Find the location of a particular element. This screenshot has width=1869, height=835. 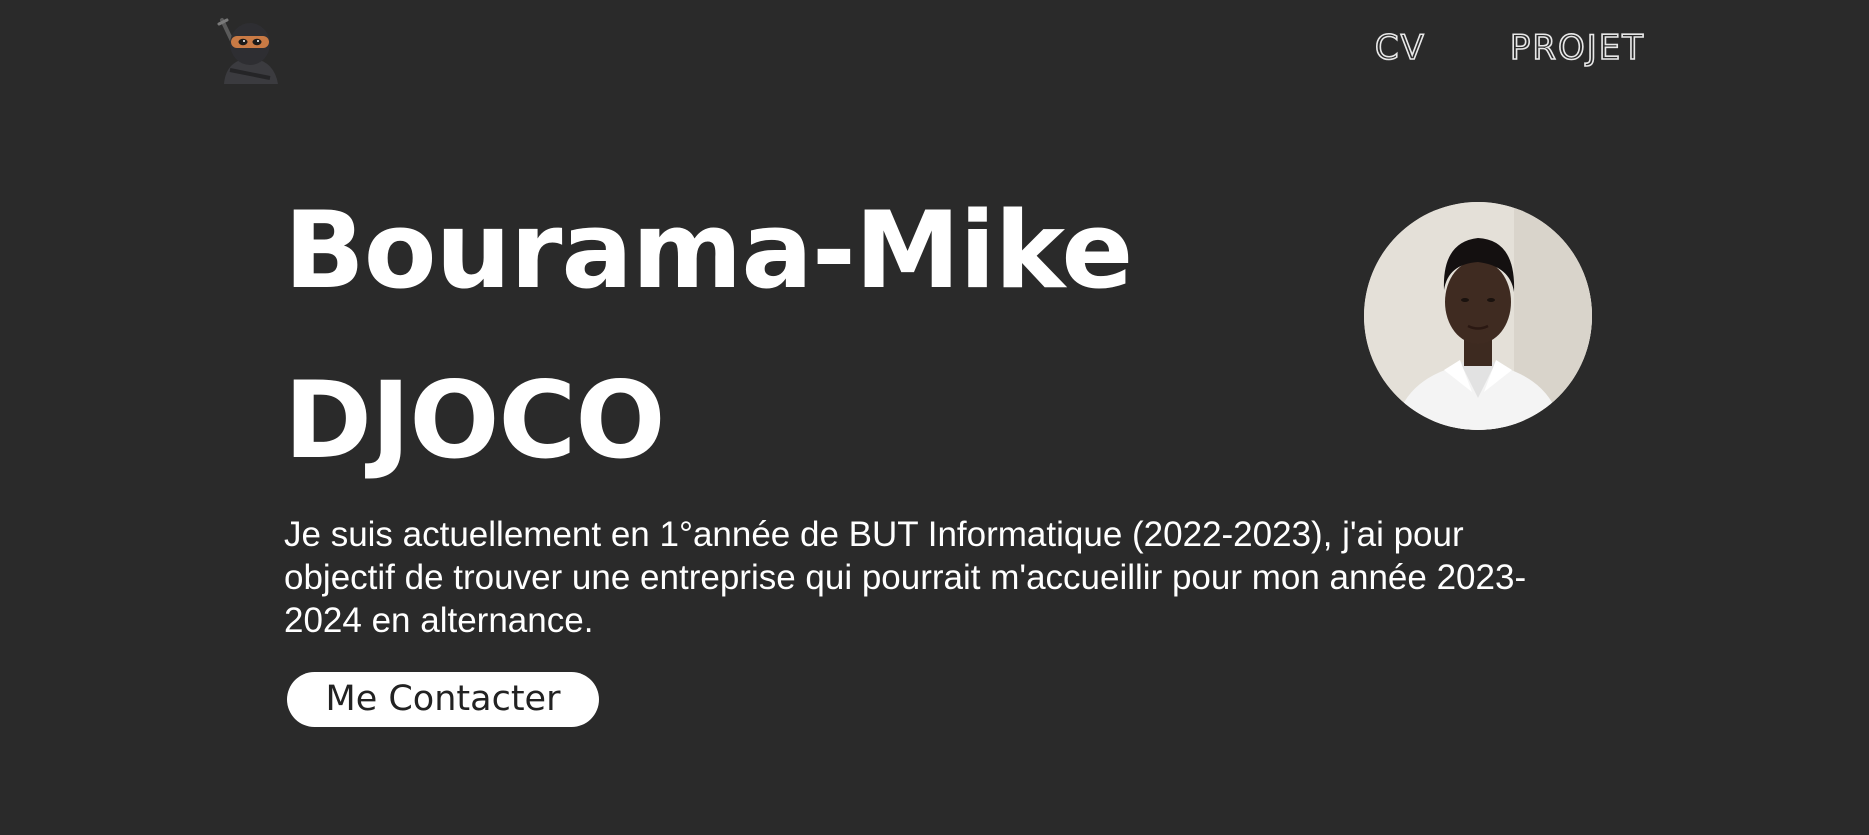

main-nav: CV PROJET is located at coordinates (1509, 48).